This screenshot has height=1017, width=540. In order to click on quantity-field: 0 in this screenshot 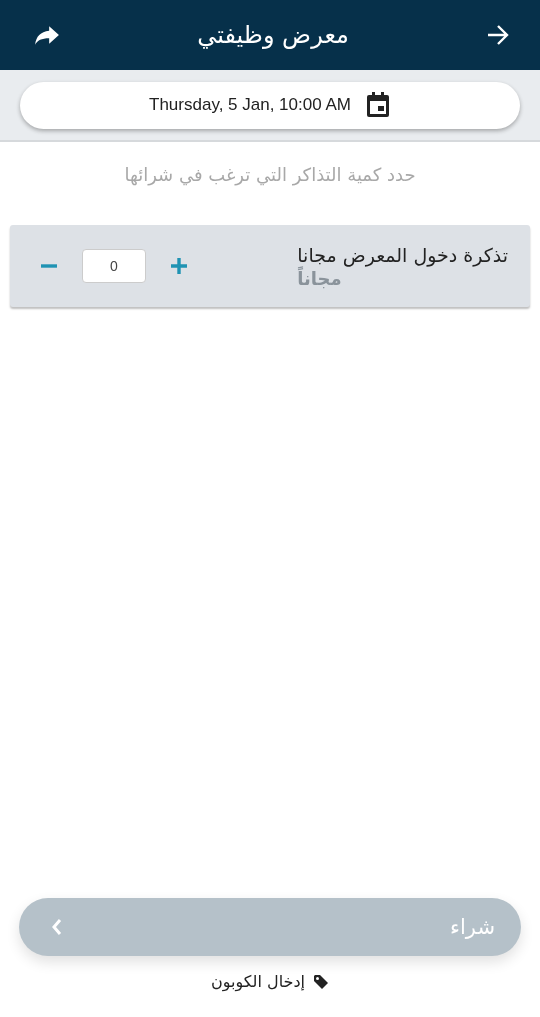, I will do `click(114, 266)`.